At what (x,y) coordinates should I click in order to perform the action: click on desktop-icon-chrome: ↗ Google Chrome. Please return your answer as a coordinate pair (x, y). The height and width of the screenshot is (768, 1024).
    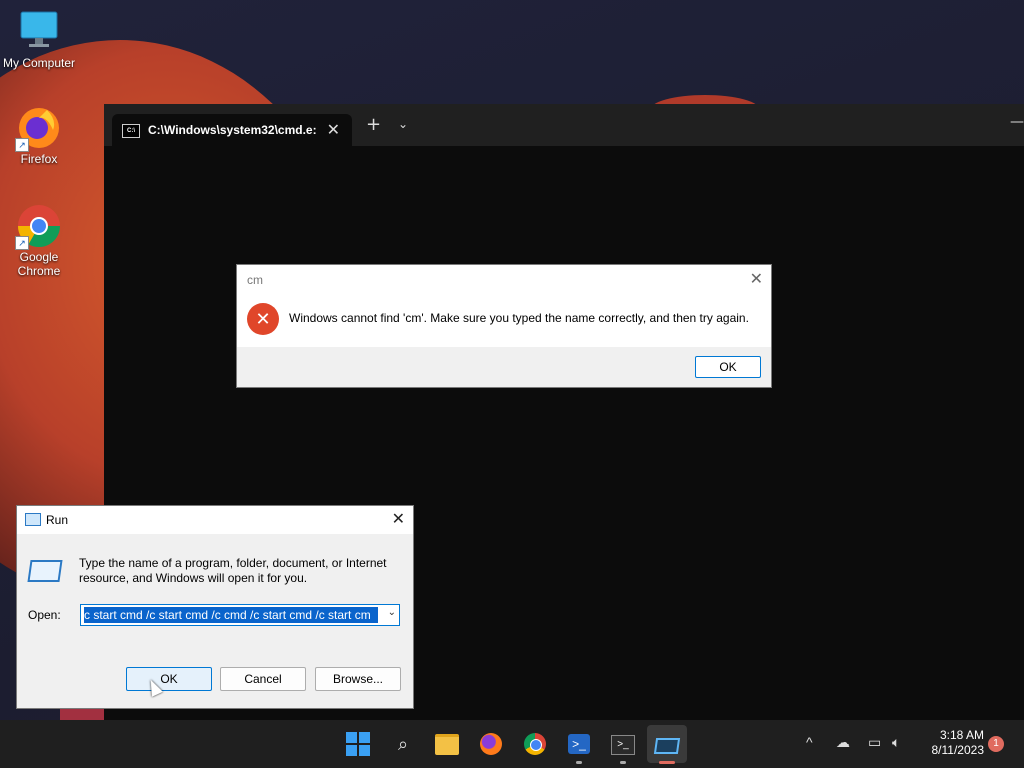
    Looking at the image, I should click on (39, 241).